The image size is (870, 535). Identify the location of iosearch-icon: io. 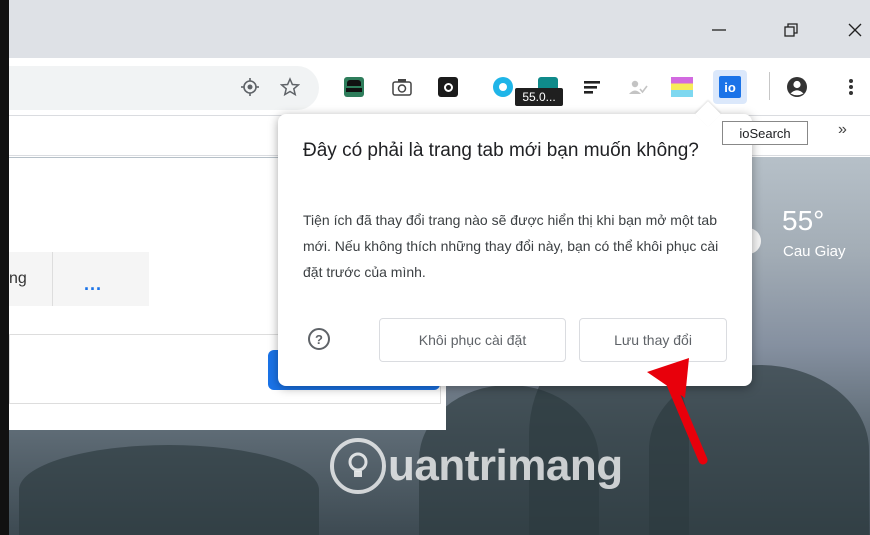
(730, 87).